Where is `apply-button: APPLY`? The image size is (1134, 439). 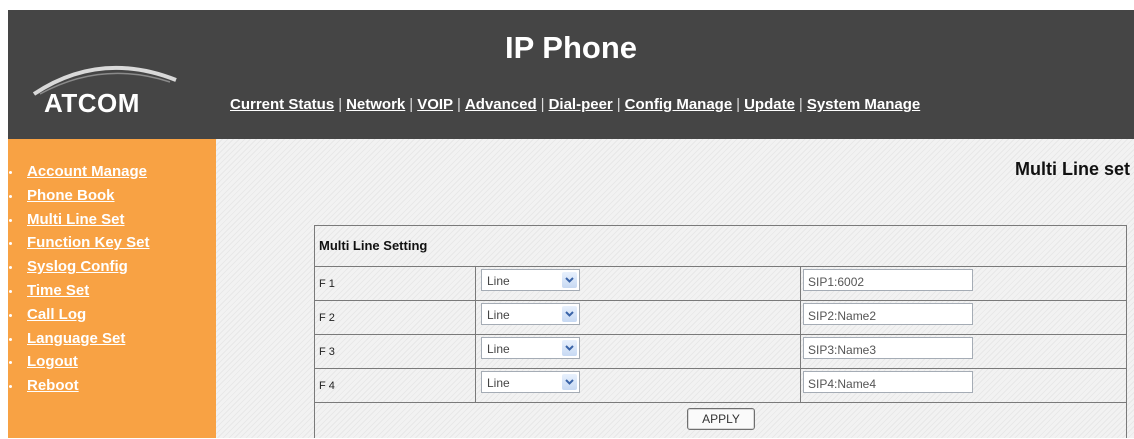 apply-button: APPLY is located at coordinates (721, 419).